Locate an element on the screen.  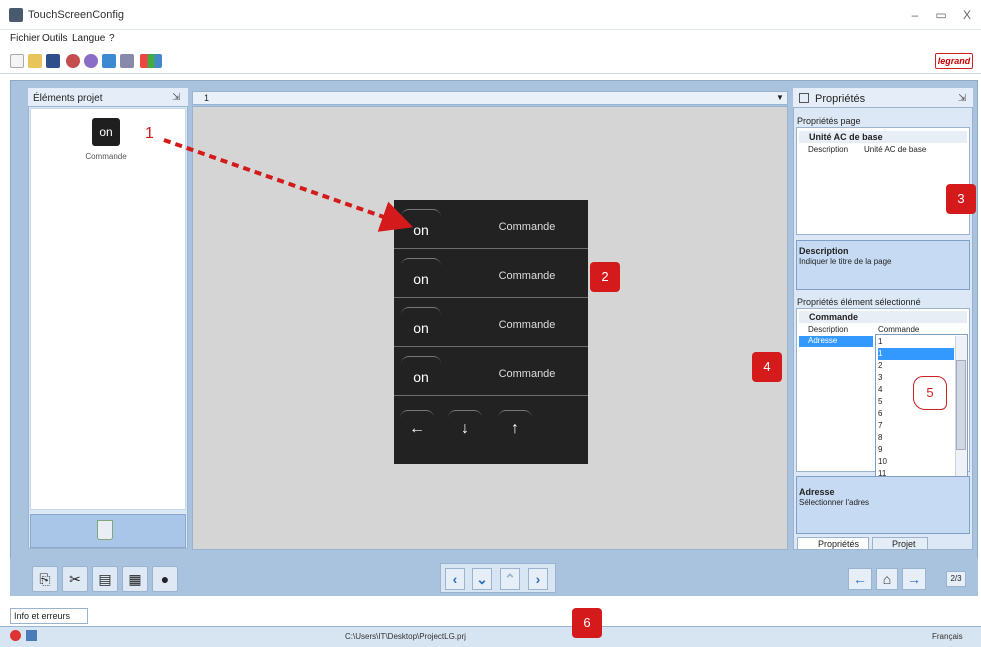
window-title: TouchScreenConfig is located at coordinates (76, 15).